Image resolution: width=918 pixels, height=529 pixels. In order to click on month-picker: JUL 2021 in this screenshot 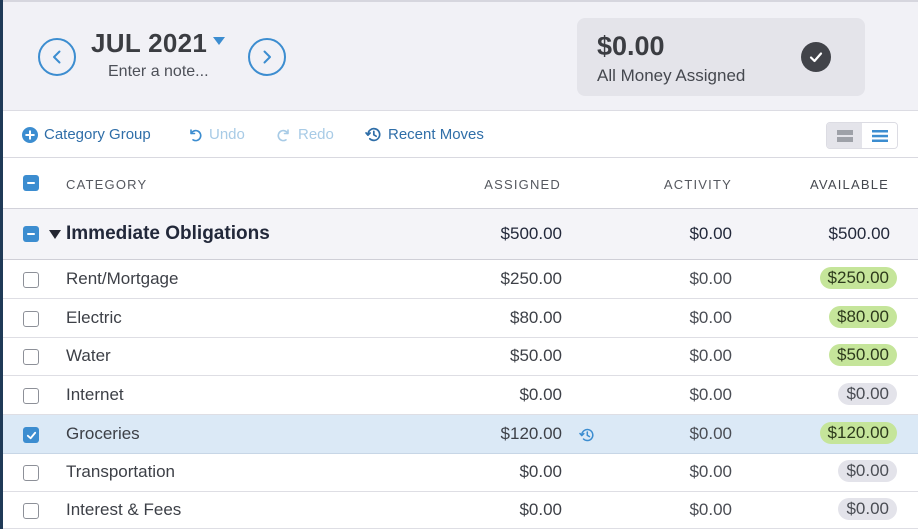, I will do `click(166, 43)`.